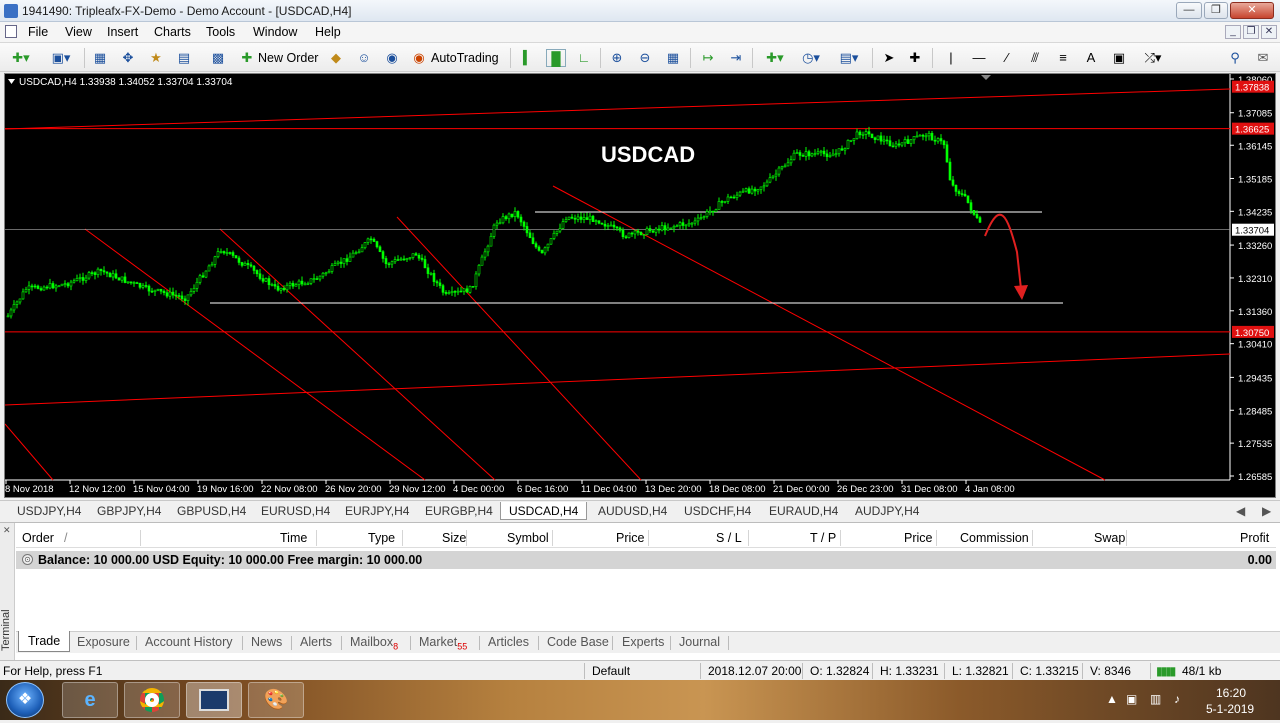  Describe the element at coordinates (630, 538) in the screenshot. I see `col-price: Price` at that location.